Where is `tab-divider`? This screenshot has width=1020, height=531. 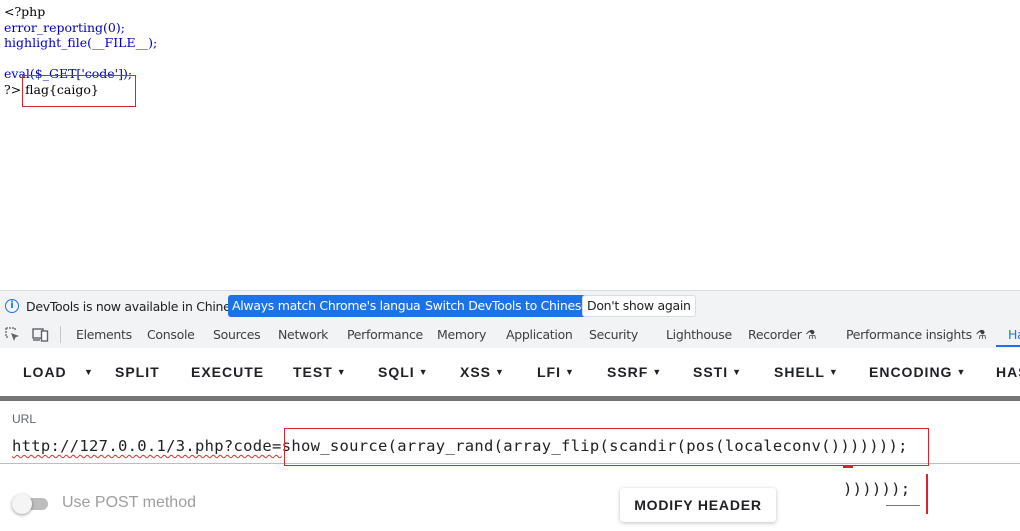
tab-divider is located at coordinates (60, 334).